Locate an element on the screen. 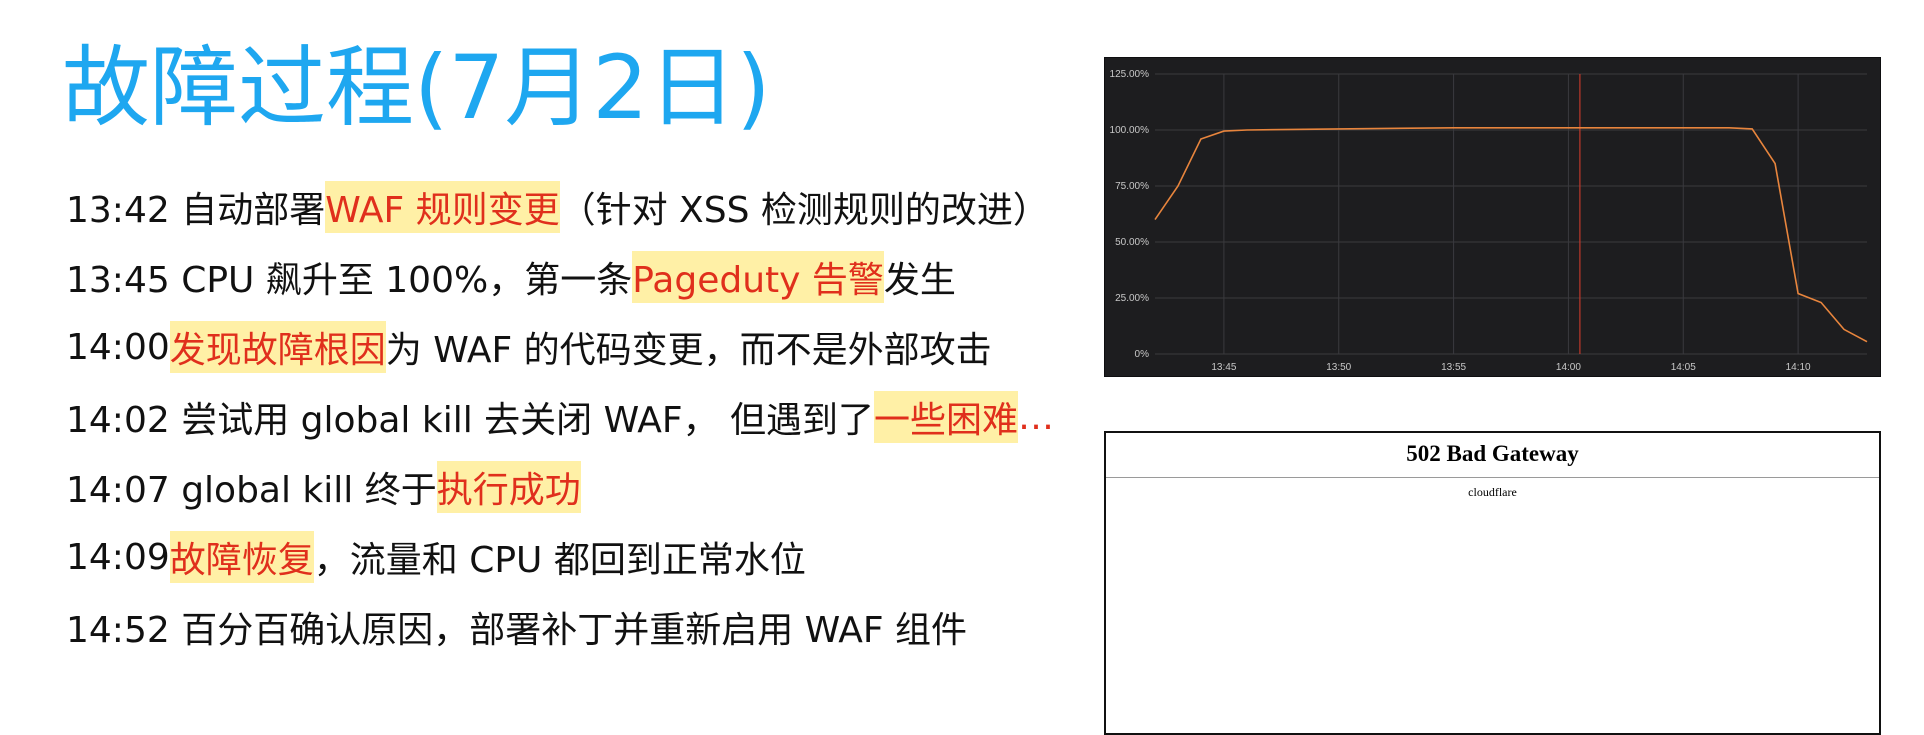 The height and width of the screenshot is (735, 1924). timeline-highlight: Pageduty 告警 is located at coordinates (758, 277).